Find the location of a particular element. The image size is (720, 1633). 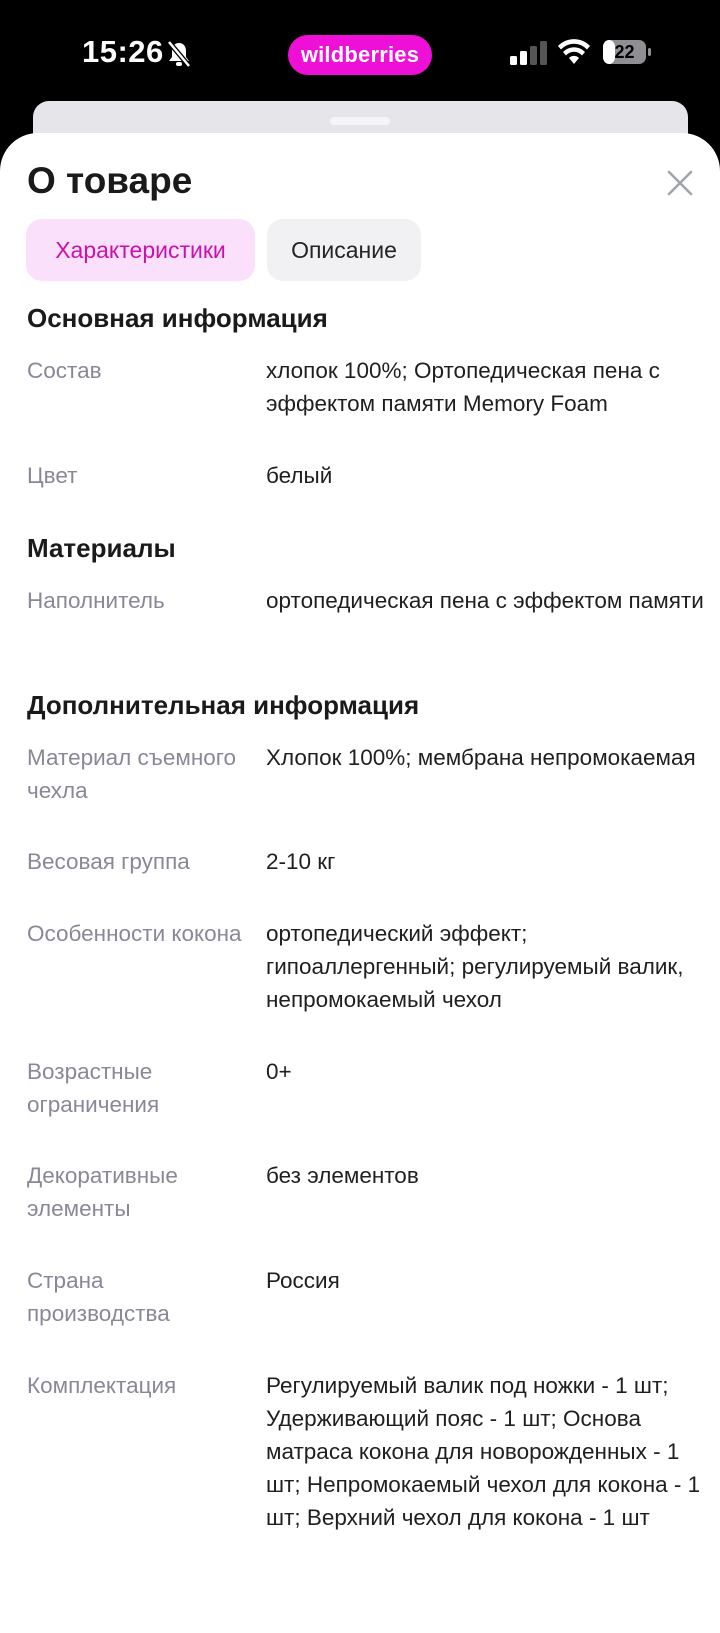

section-title-additional-info: Дополнительная информация is located at coordinates (223, 705).